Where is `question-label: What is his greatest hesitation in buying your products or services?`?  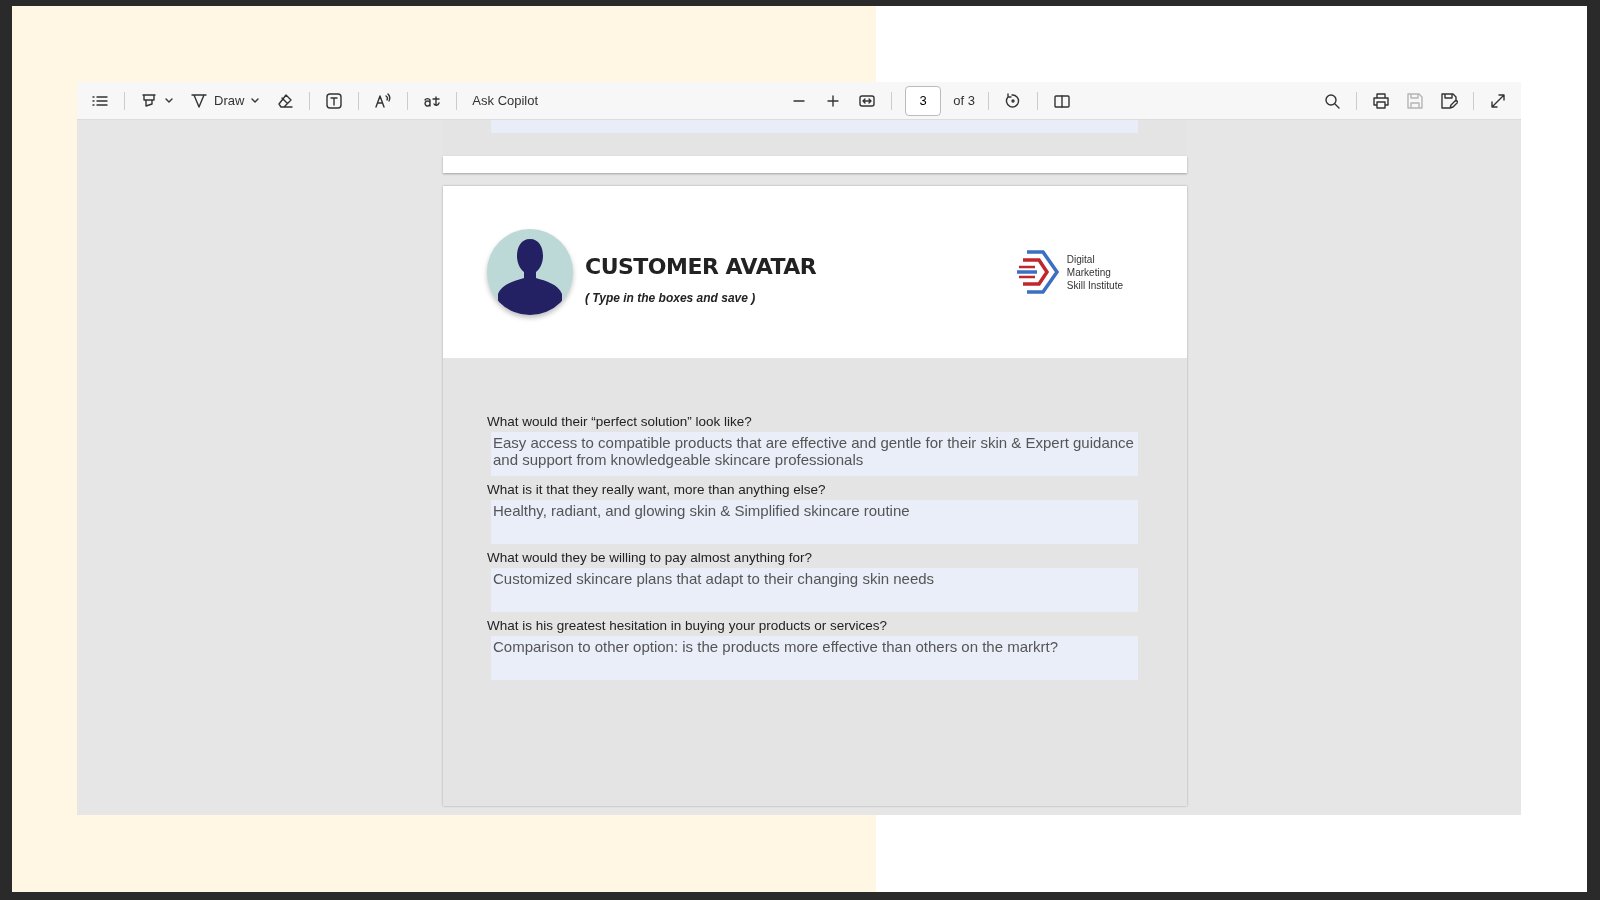 question-label: What is his greatest hesitation in buying your products or services? is located at coordinates (687, 626).